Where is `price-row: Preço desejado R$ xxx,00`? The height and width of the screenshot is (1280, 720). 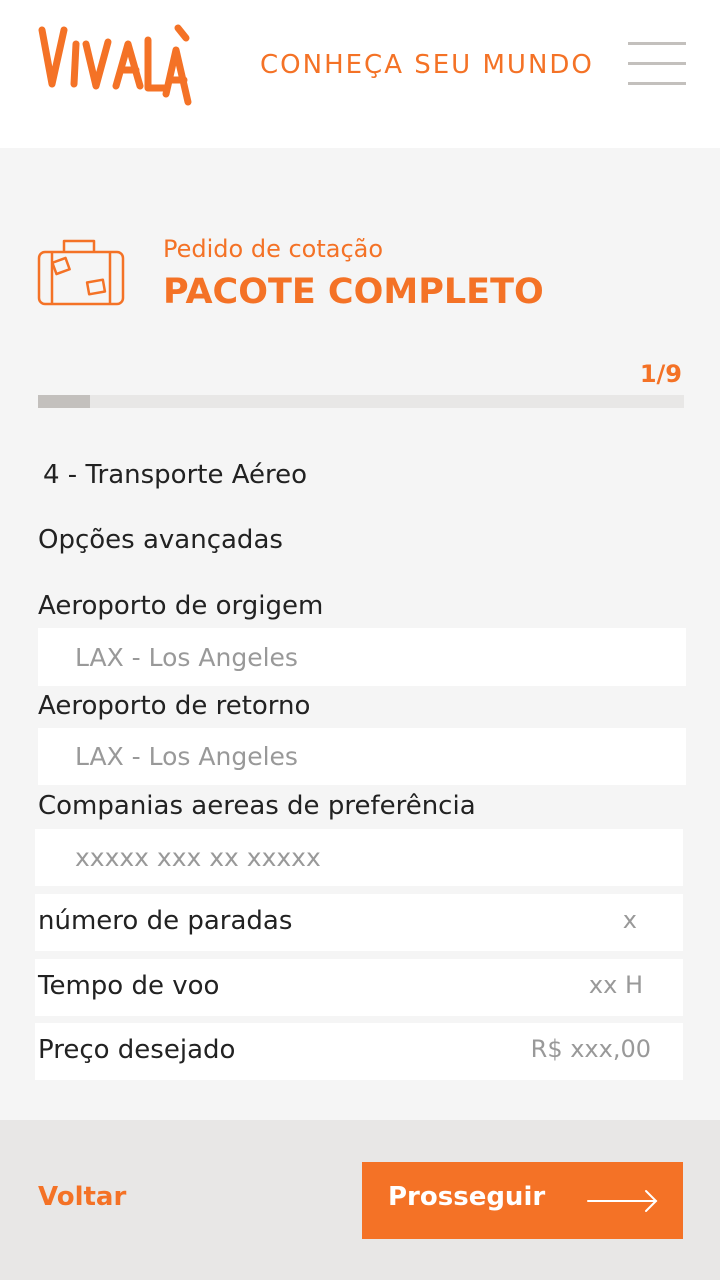
price-row: Preço desejado R$ xxx,00 is located at coordinates (359, 1051).